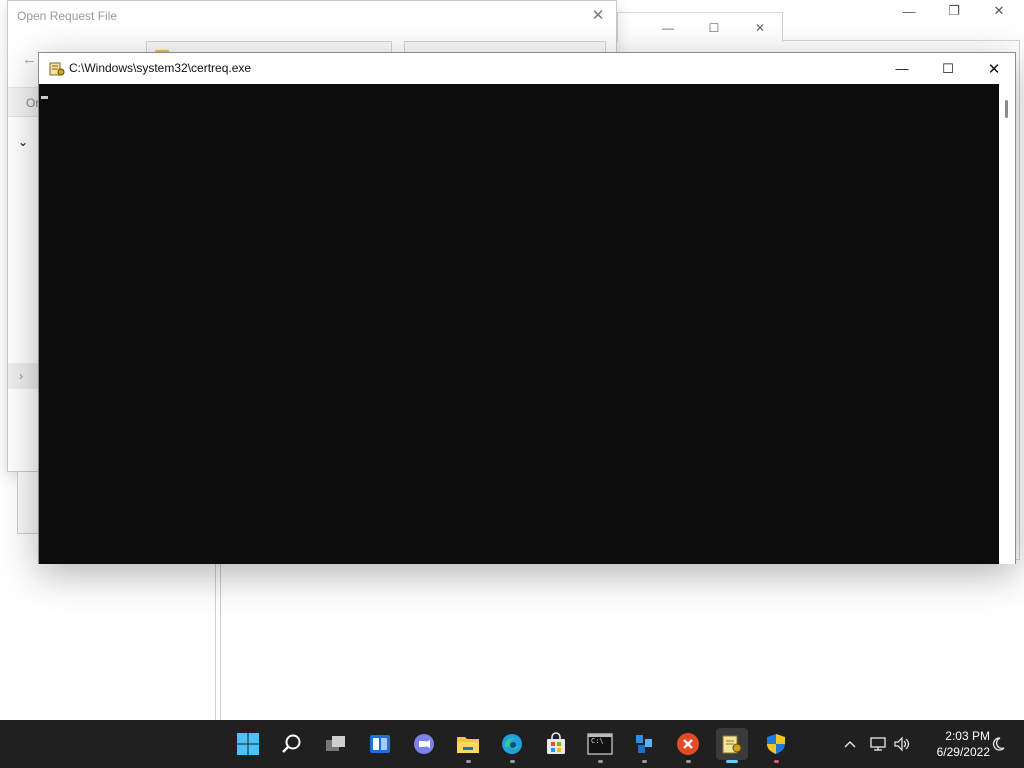 The width and height of the screenshot is (1024, 768). I want to click on terminal-icon: C:\, so click(600, 744).